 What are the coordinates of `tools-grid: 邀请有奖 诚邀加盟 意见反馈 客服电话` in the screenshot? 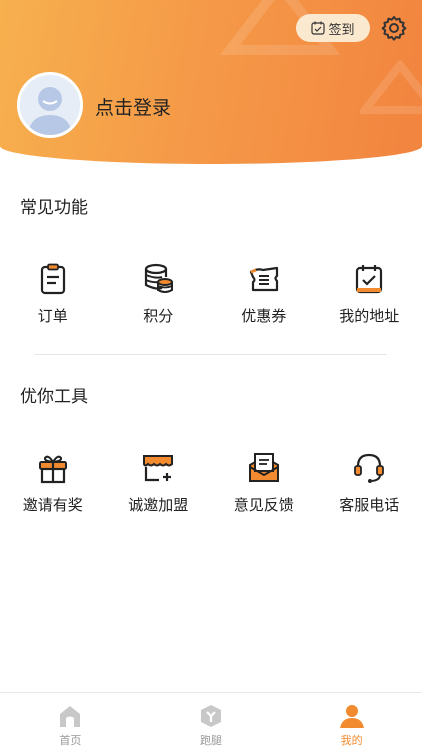 It's located at (211, 483).